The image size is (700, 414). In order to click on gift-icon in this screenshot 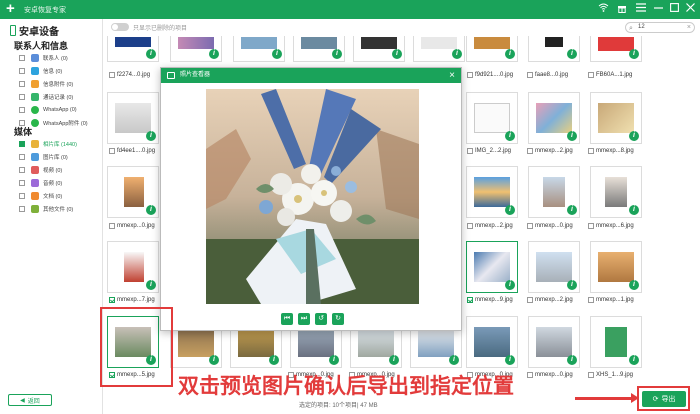, I will do `click(622, 10)`.